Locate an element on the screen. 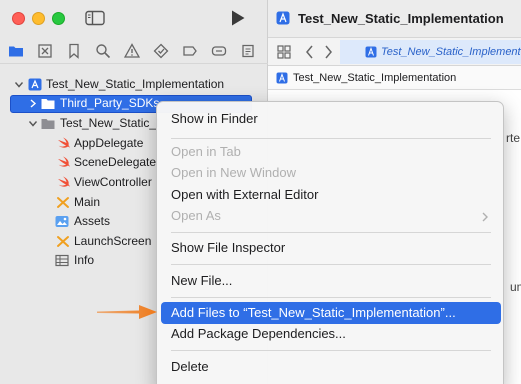 The height and width of the screenshot is (384, 521). bookmark-navigator-icon is located at coordinates (74, 51).